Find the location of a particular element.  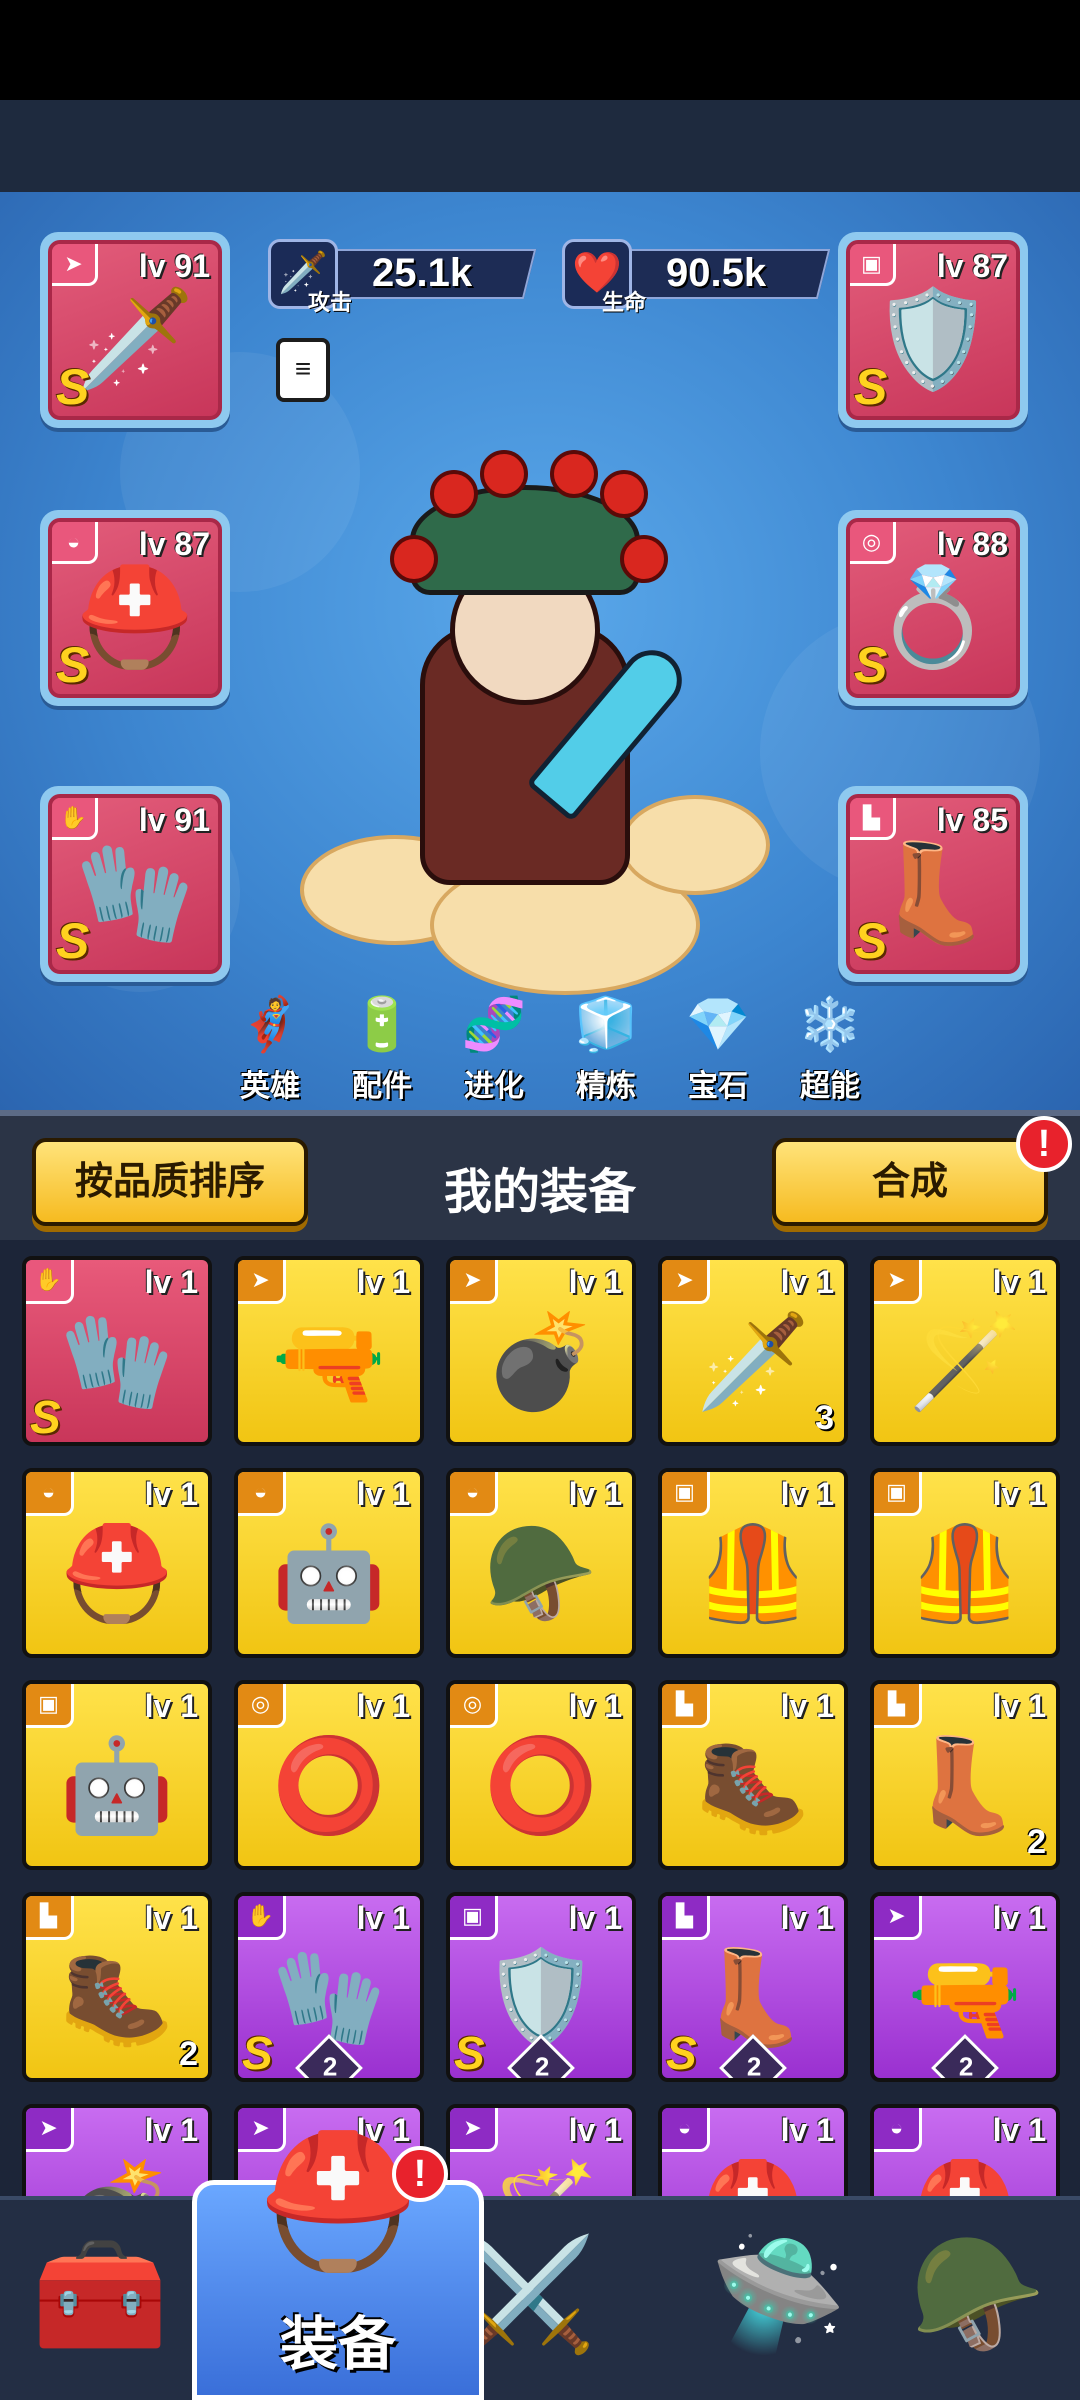

crystal-icon: ❄️ is located at coordinates (830, 1025).